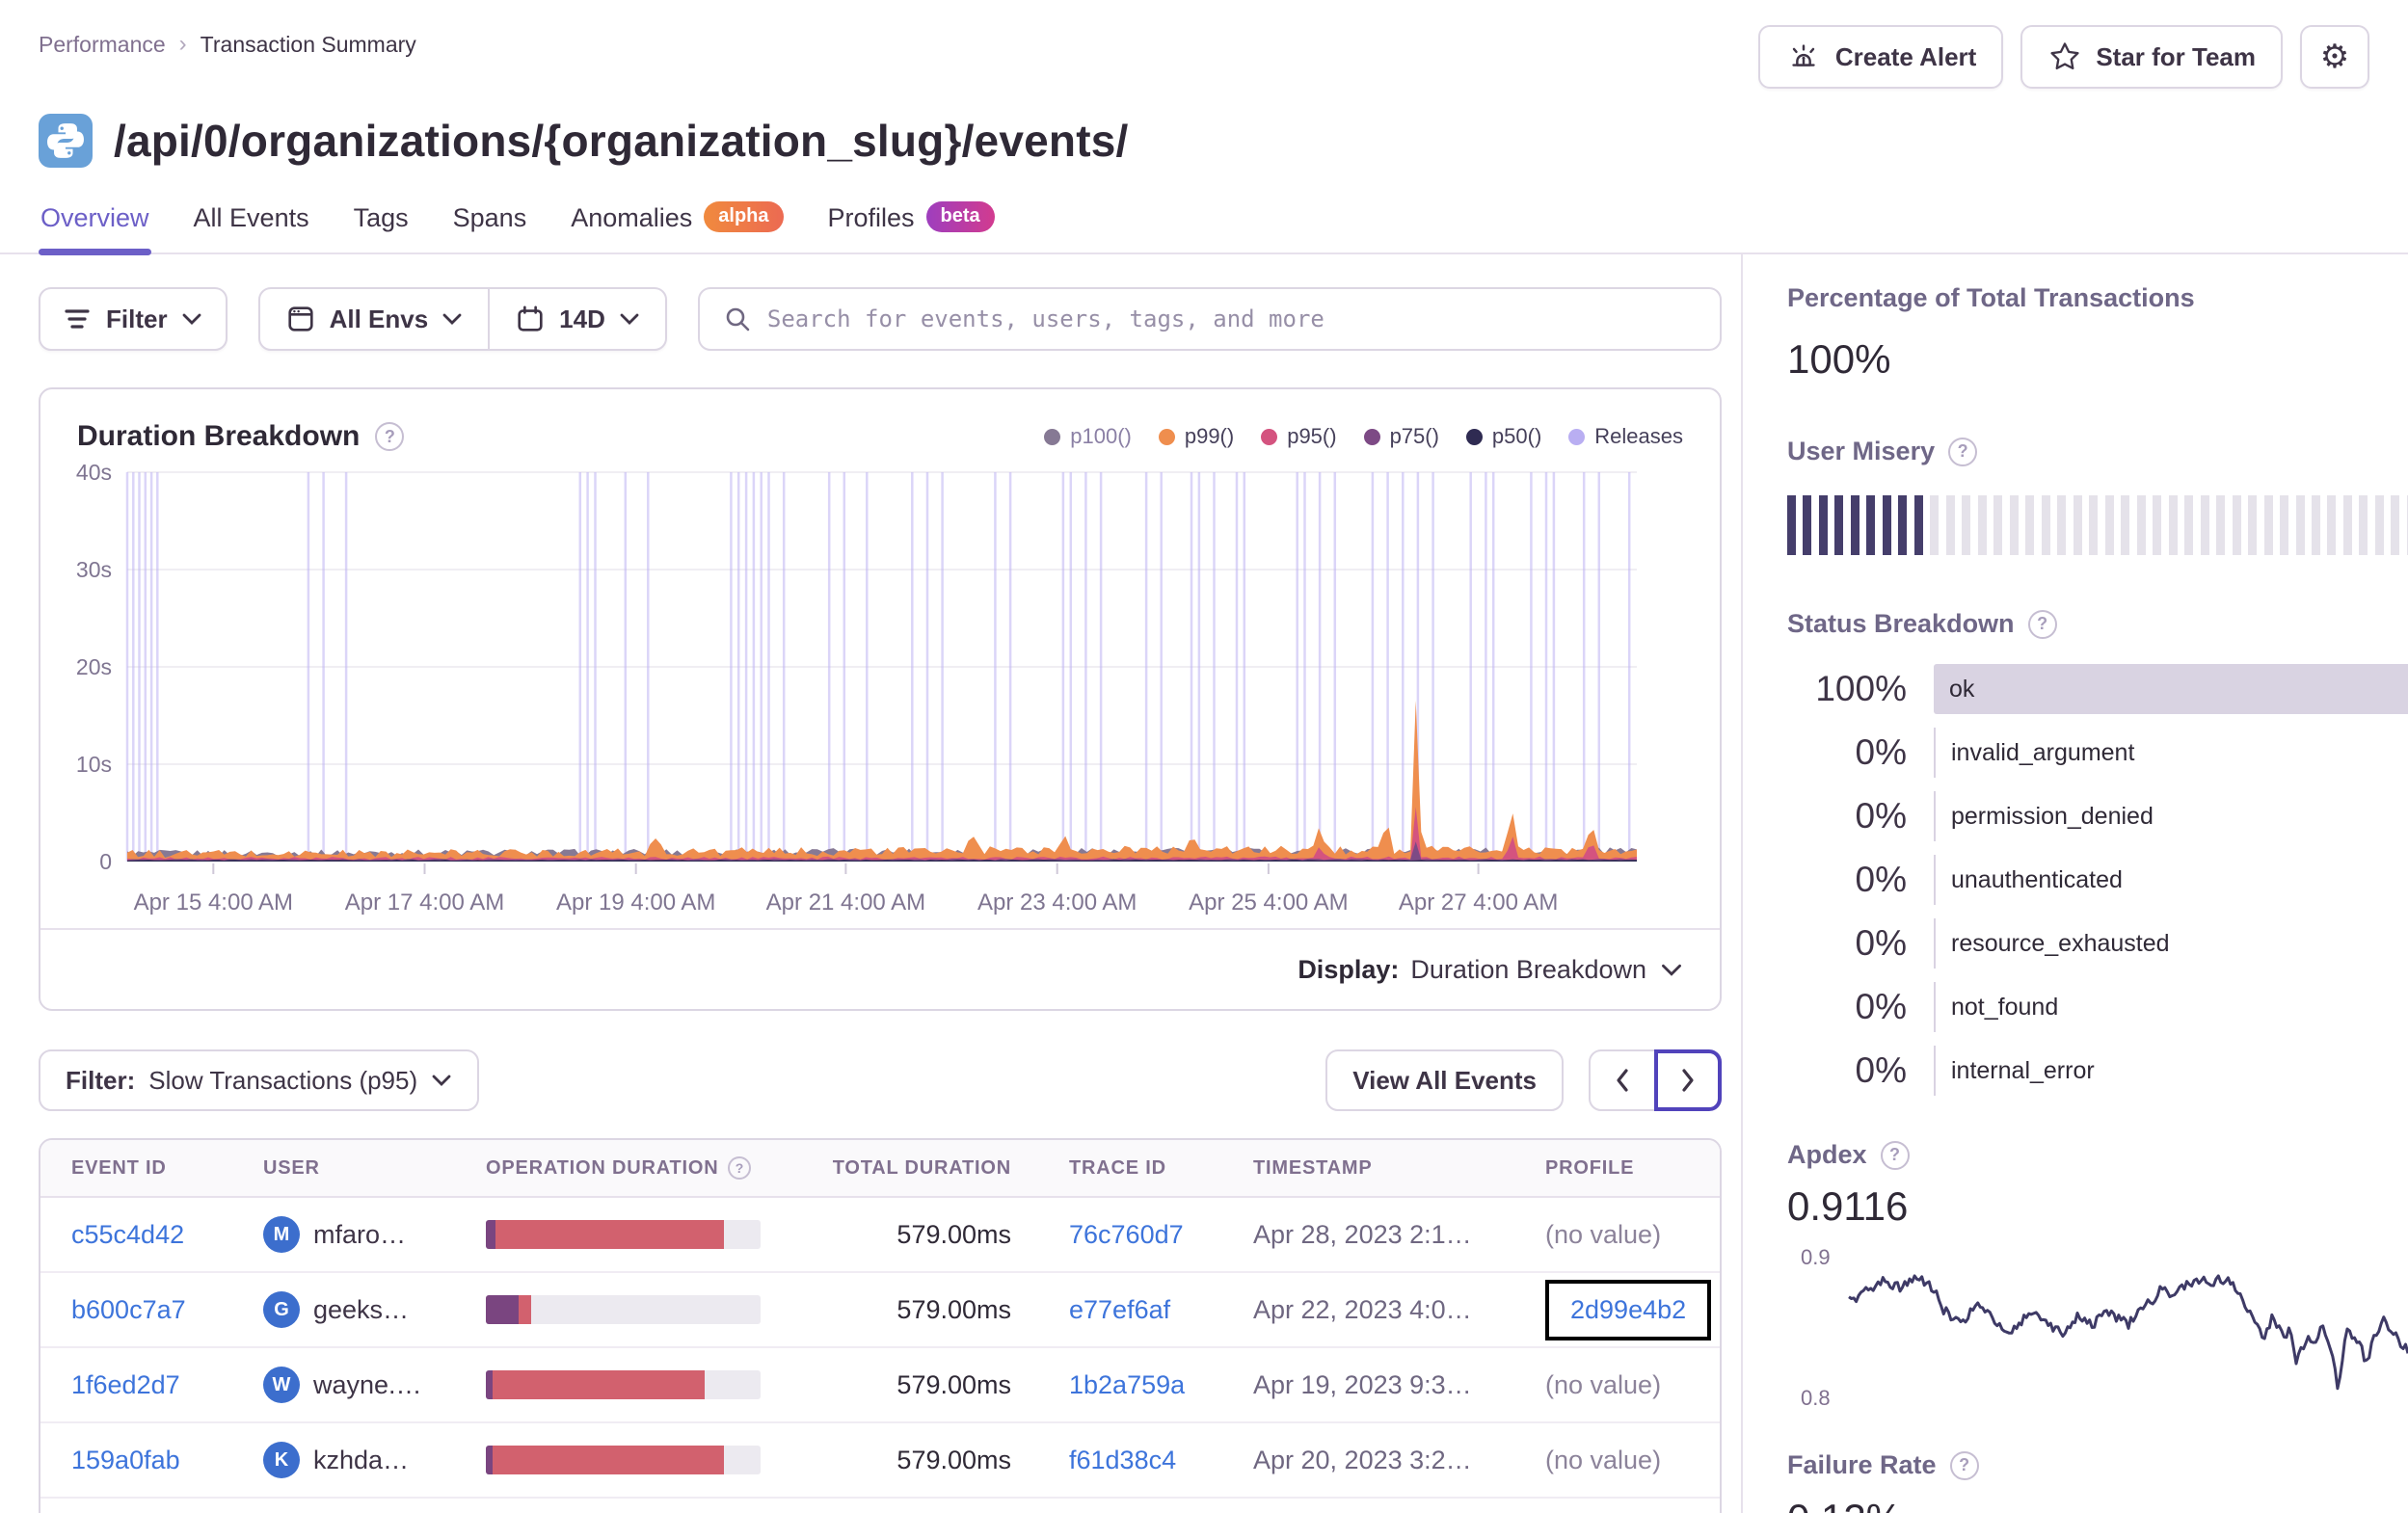  What do you see at coordinates (2064, 56) in the screenshot?
I see `star-icon` at bounding box center [2064, 56].